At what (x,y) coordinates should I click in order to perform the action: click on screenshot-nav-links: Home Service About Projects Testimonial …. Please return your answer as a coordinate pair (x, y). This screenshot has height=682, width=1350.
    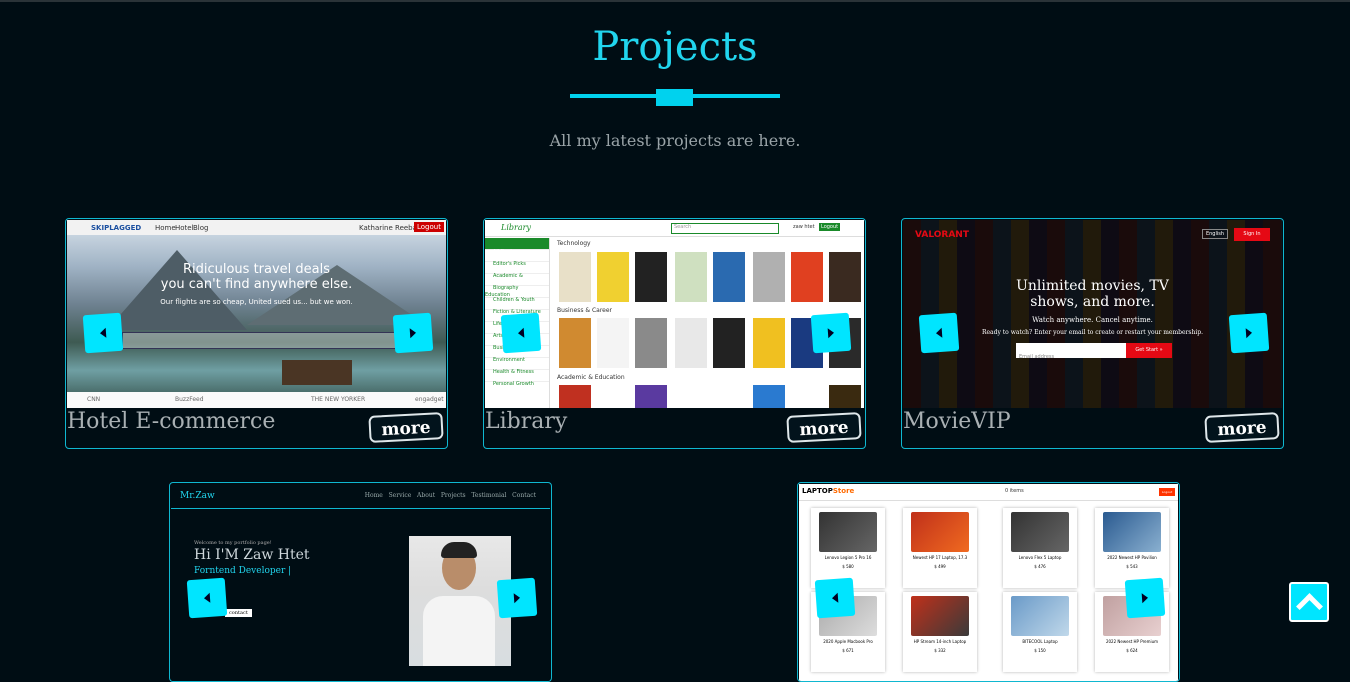
    Looking at the image, I should click on (450, 495).